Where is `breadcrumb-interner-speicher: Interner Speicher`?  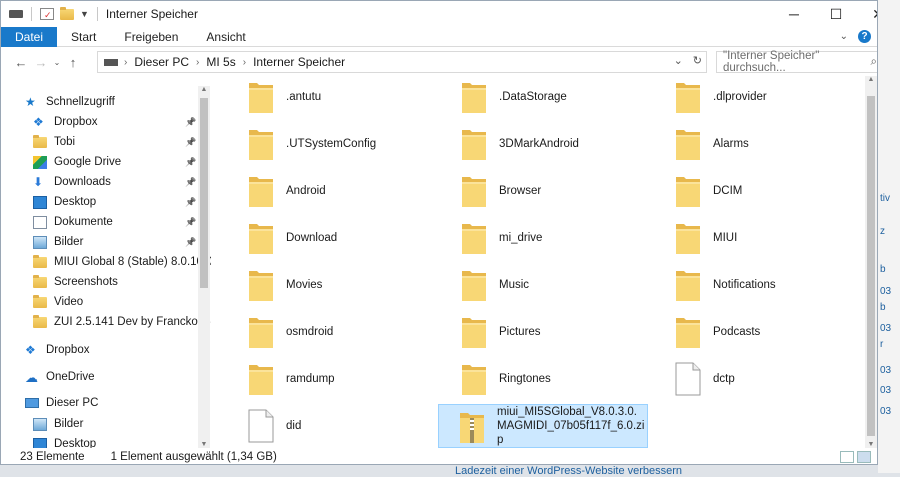
breadcrumb-interner-speicher: Interner Speicher is located at coordinates (299, 62).